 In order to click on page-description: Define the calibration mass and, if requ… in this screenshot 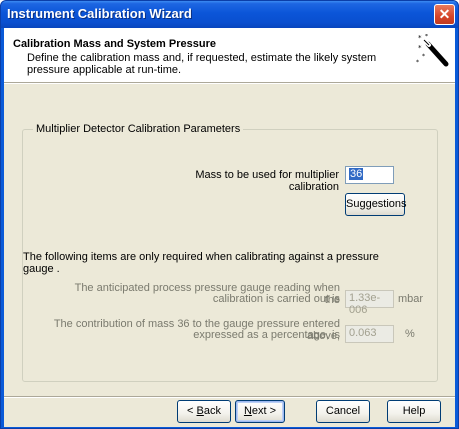, I will do `click(202, 64)`.